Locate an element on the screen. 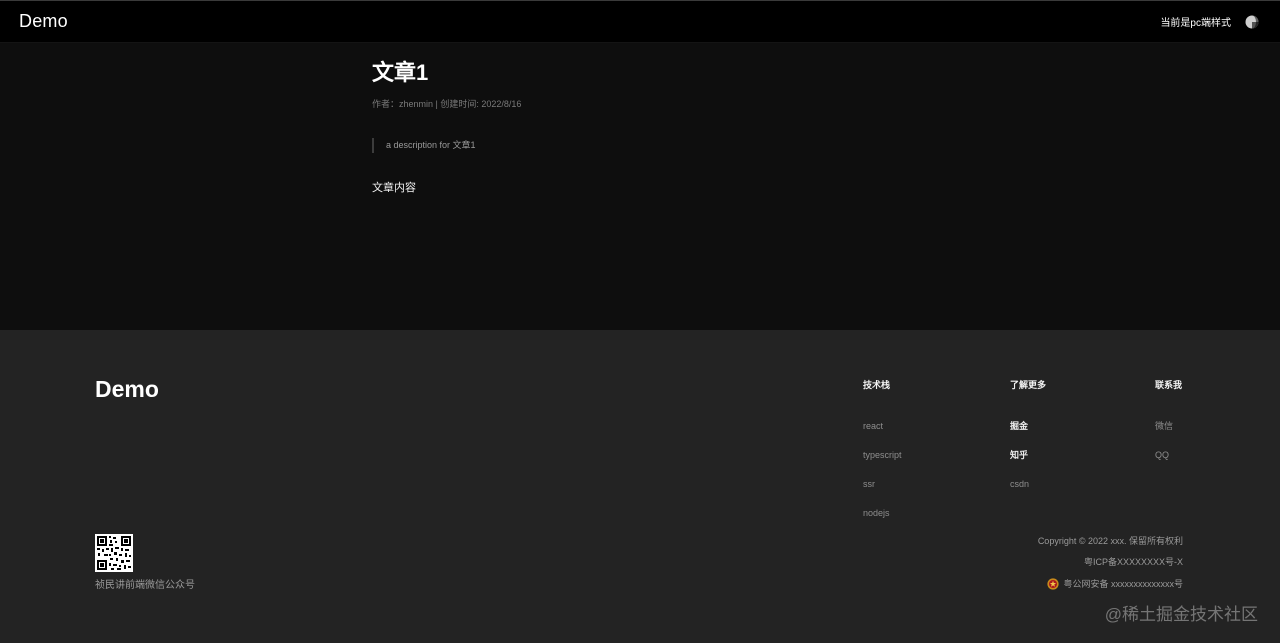  footer-column-tech-stack: 技术栈 react typescript ssr nodejs is located at coordinates (882, 458).